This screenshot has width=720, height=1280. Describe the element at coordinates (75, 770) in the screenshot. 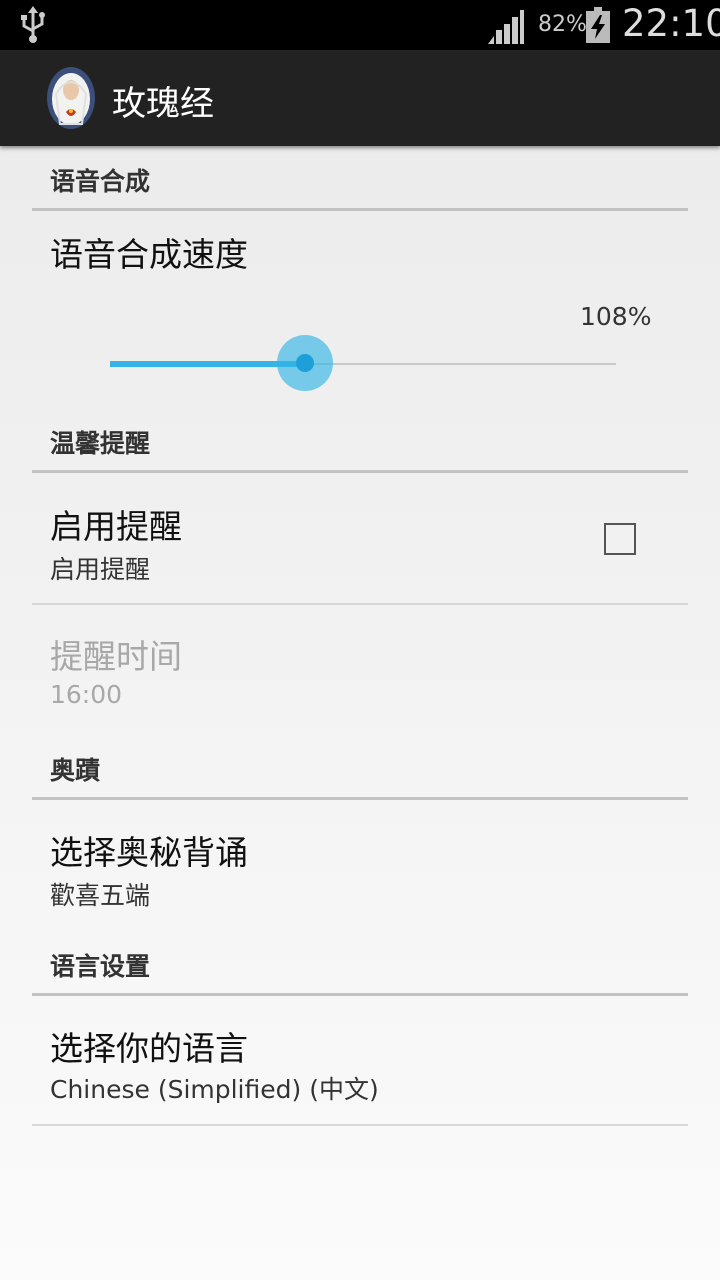

I see `category-header: 奥蹟` at that location.